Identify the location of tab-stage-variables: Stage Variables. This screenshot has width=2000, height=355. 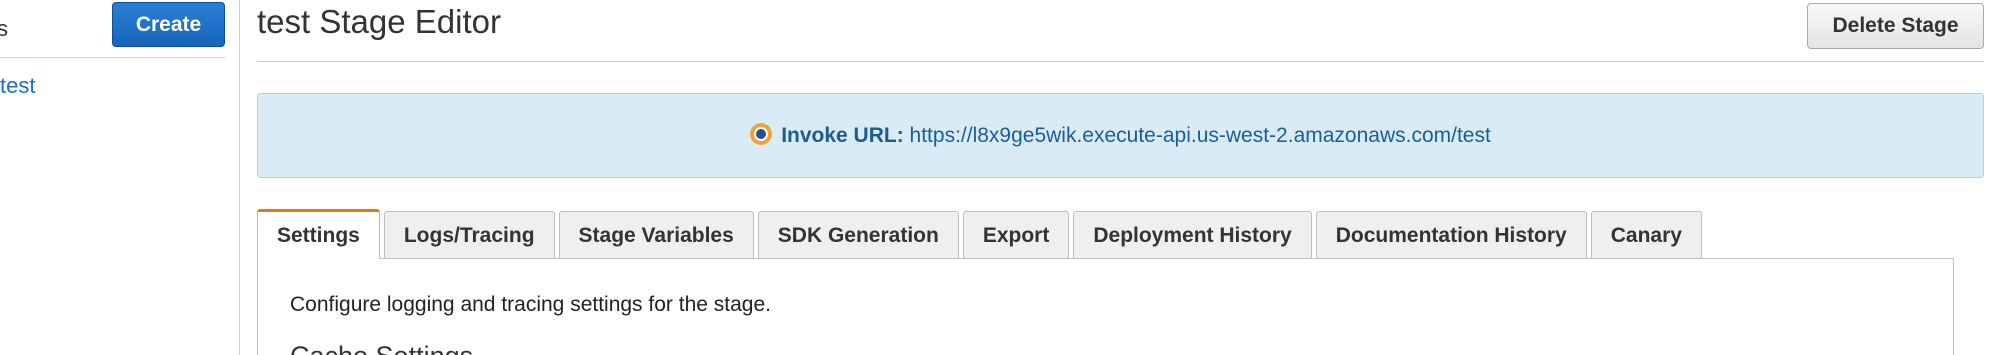
(656, 235).